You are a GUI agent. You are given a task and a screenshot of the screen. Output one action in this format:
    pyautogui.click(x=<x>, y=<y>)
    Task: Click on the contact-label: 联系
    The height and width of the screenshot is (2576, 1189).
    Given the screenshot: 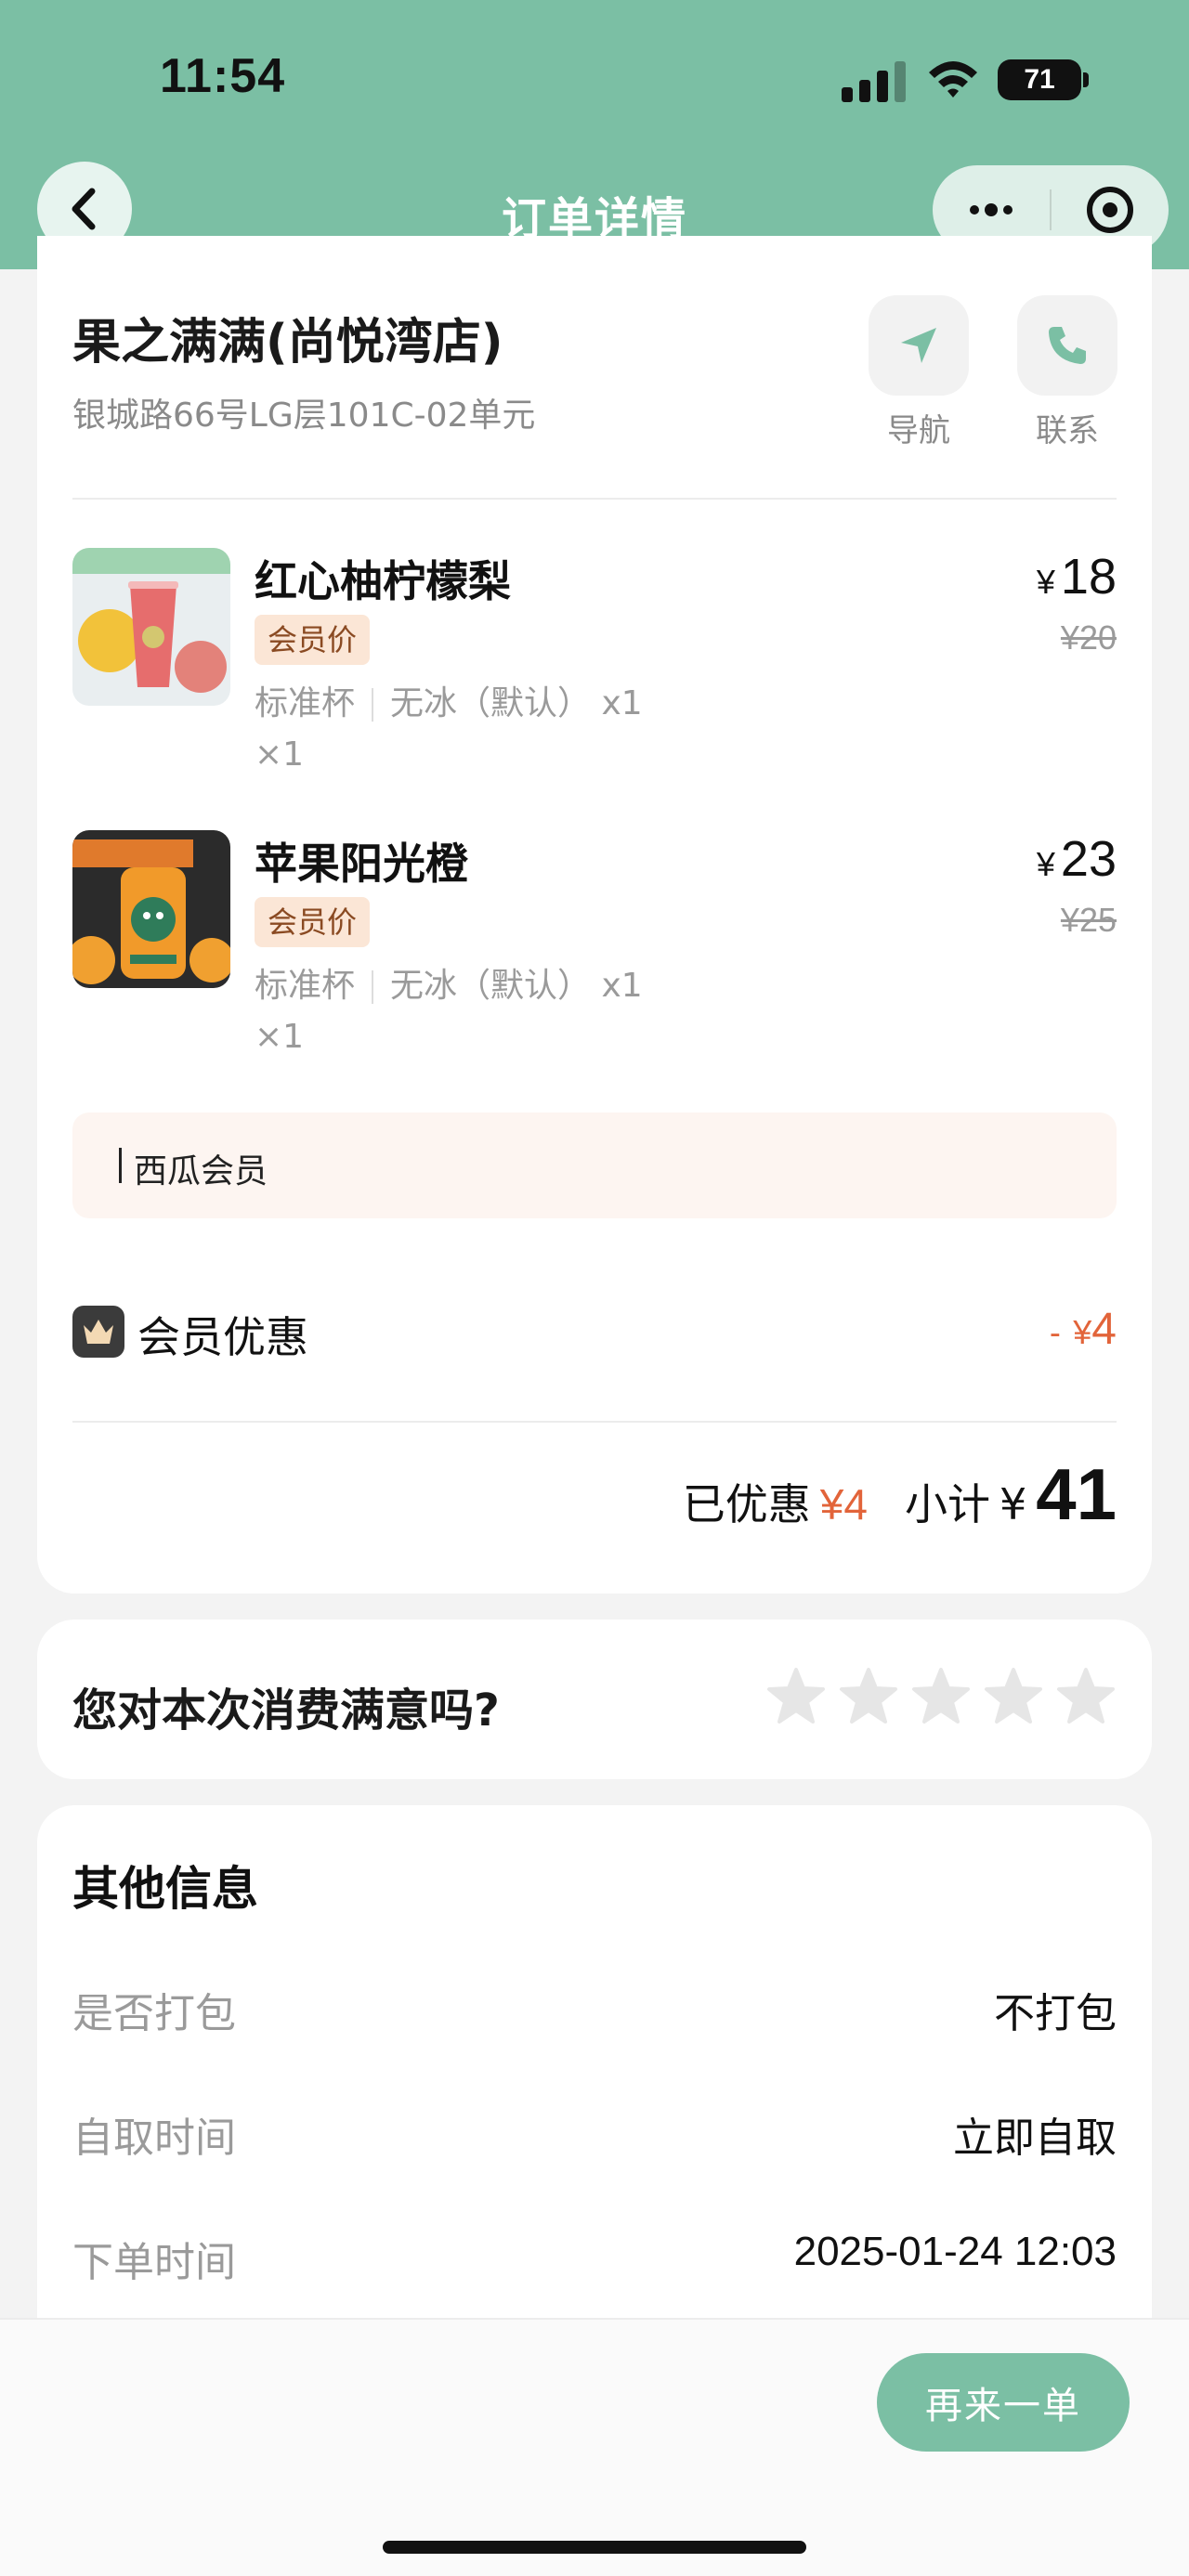 What is the action you would take?
    pyautogui.click(x=1067, y=430)
    